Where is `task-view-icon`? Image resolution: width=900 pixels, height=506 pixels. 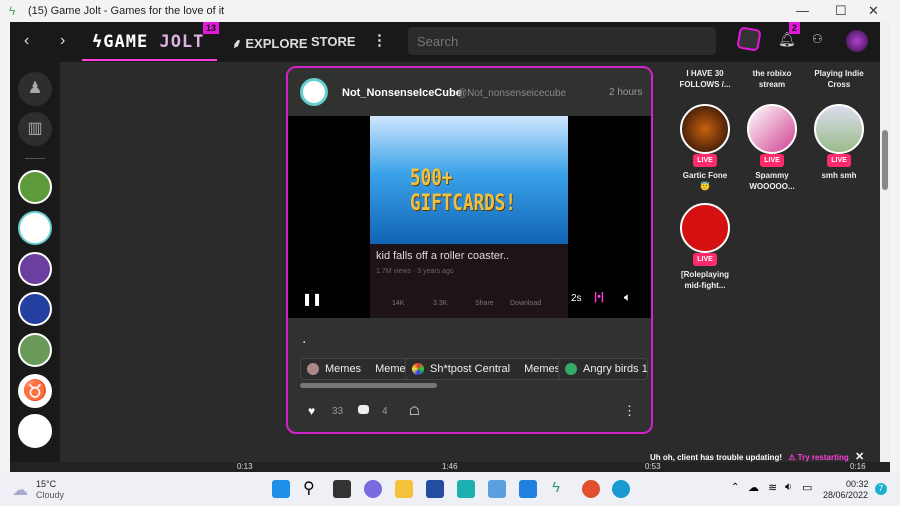
task-view-icon is located at coordinates (342, 489).